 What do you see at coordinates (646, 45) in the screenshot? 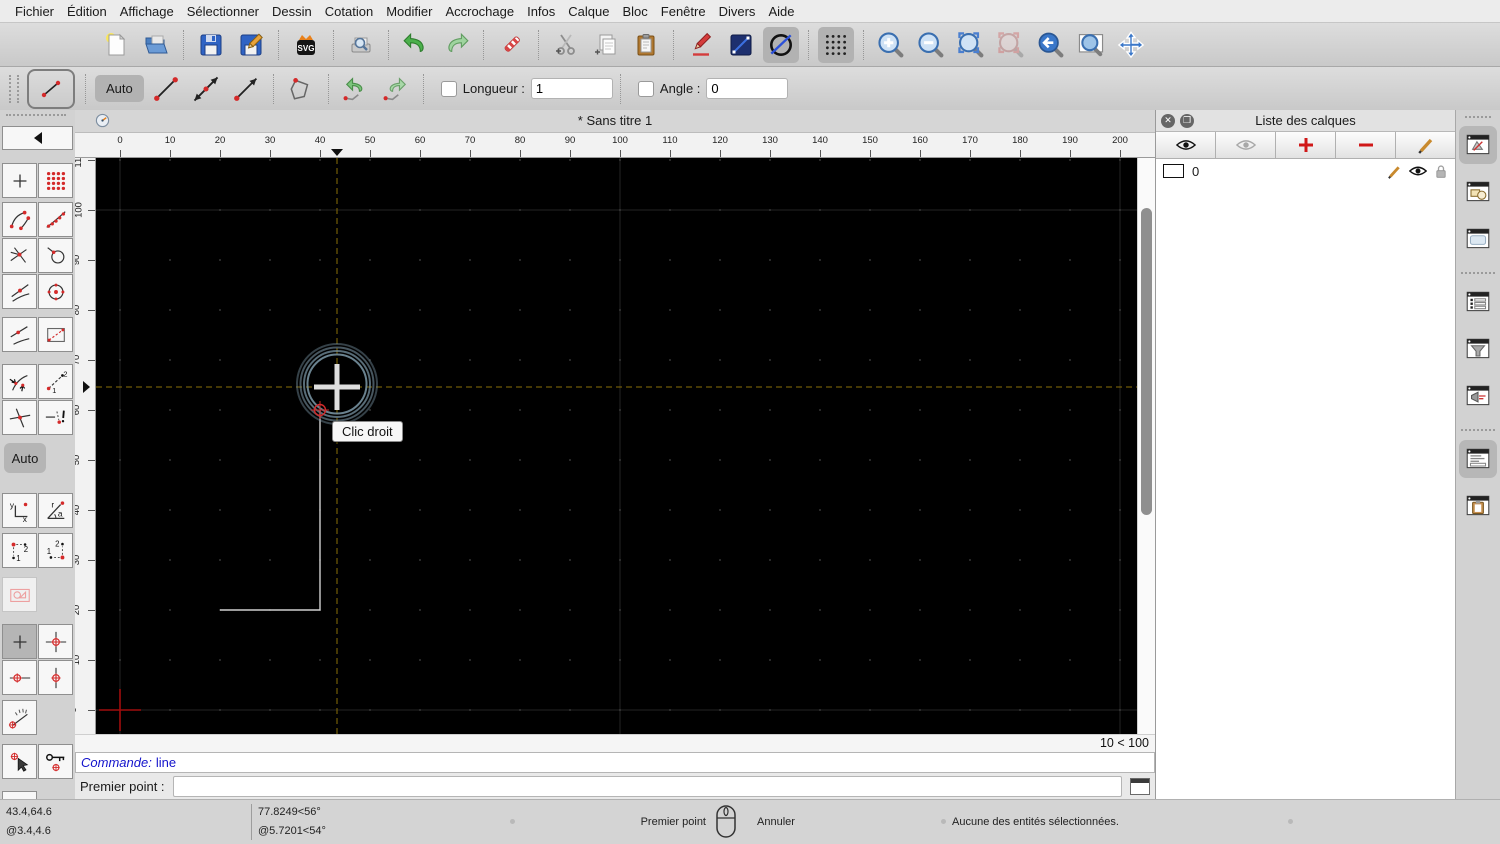
I see `paste-button` at bounding box center [646, 45].